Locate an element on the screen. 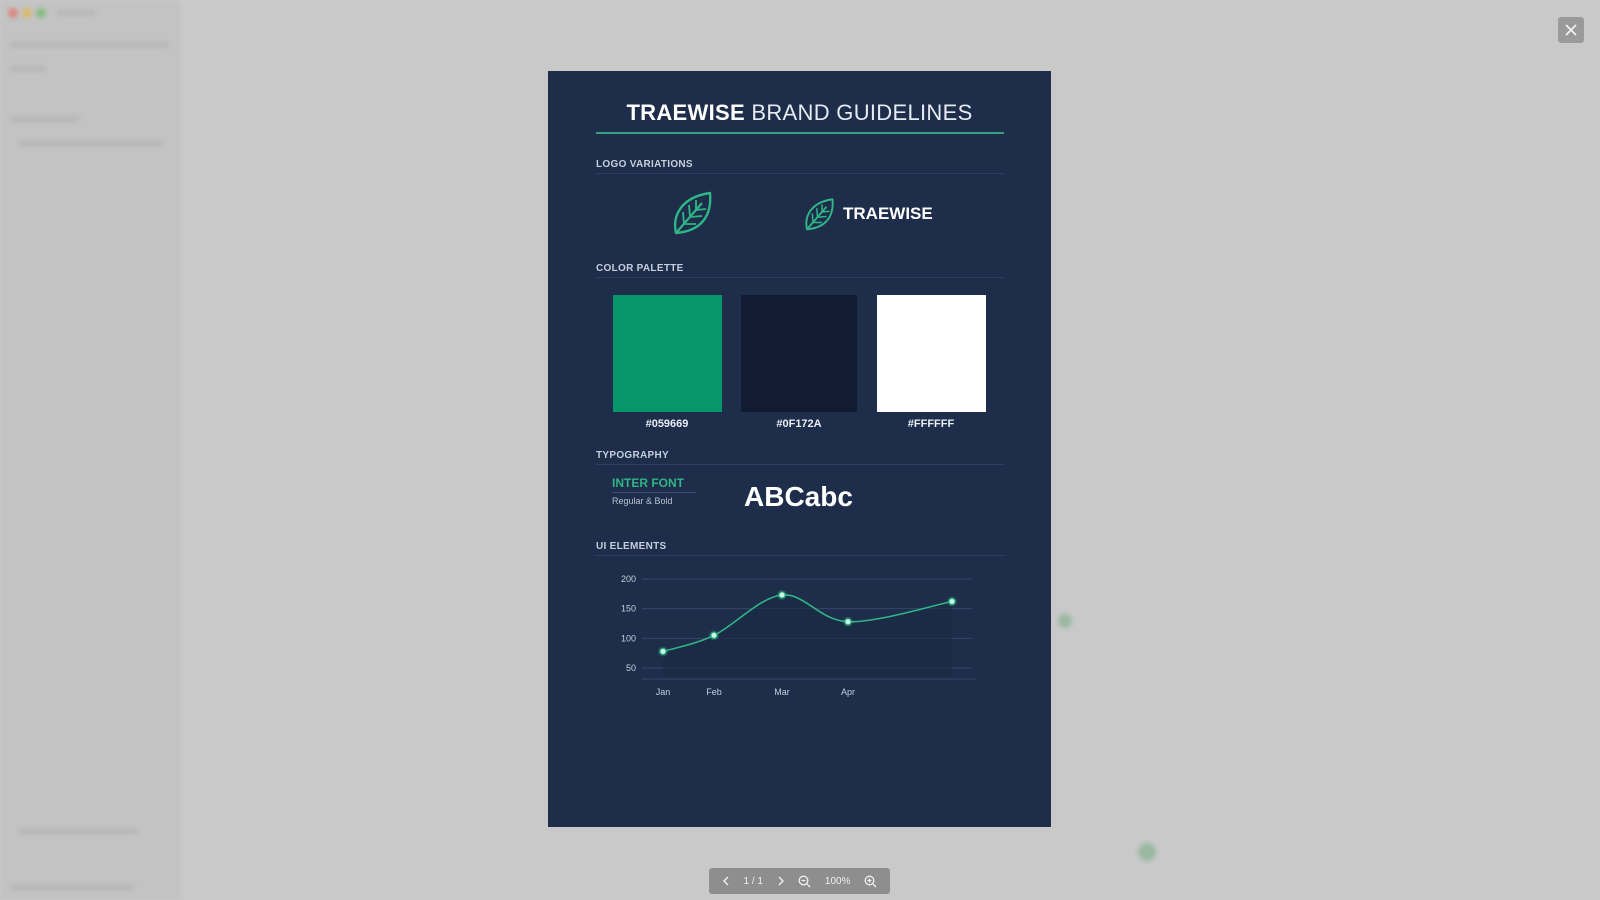 The height and width of the screenshot is (900, 1600). font-name: INTER FONT is located at coordinates (648, 483).